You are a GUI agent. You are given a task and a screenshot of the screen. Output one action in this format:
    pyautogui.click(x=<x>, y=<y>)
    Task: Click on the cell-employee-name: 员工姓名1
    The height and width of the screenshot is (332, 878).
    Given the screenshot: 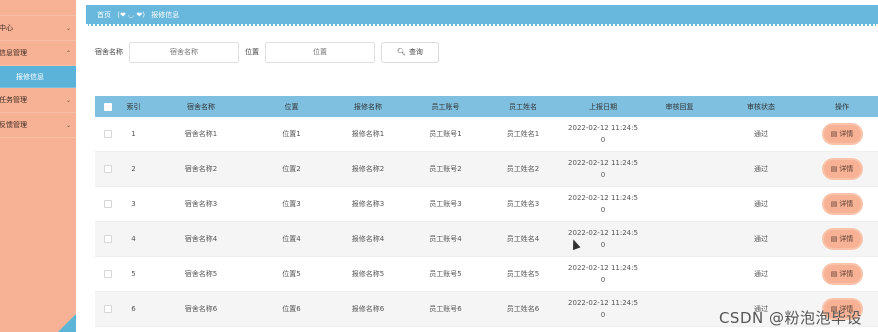 What is the action you would take?
    pyautogui.click(x=523, y=134)
    